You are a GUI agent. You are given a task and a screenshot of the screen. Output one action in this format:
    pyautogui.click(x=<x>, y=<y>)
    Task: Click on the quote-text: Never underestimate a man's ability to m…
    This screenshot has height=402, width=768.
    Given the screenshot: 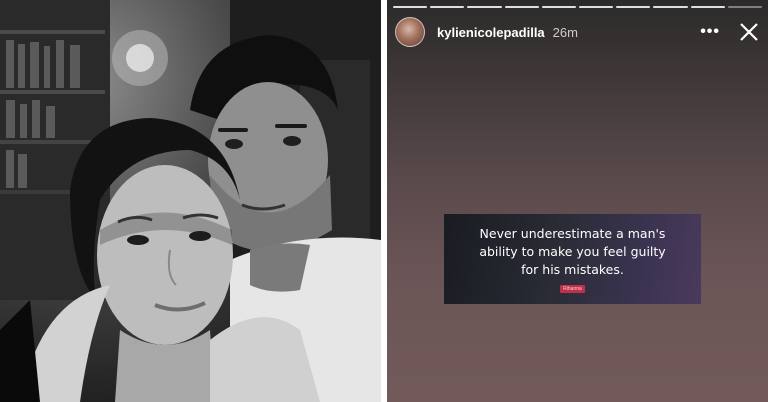 What is the action you would take?
    pyautogui.click(x=572, y=251)
    